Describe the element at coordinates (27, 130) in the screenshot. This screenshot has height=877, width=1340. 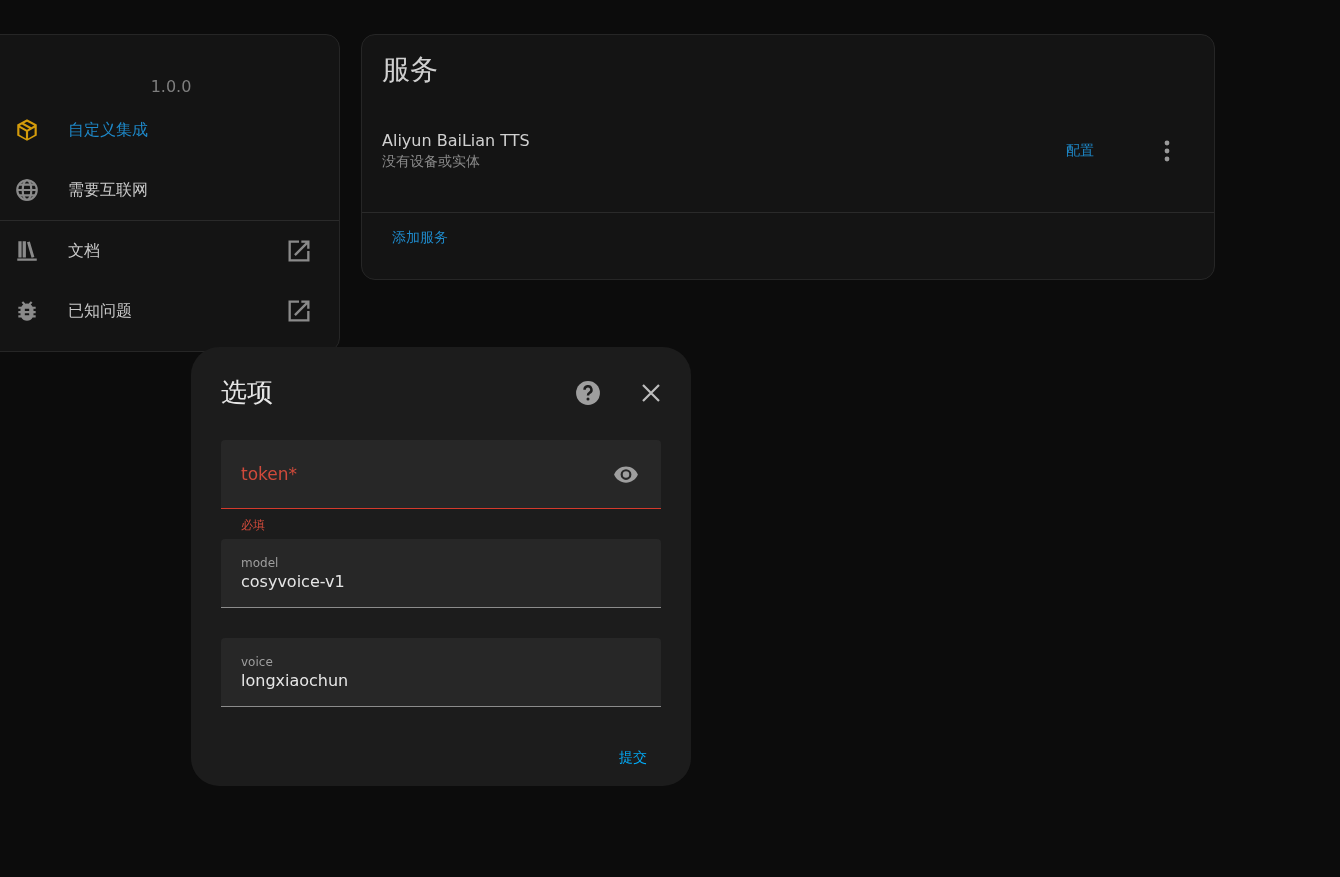
I see `package-icon` at that location.